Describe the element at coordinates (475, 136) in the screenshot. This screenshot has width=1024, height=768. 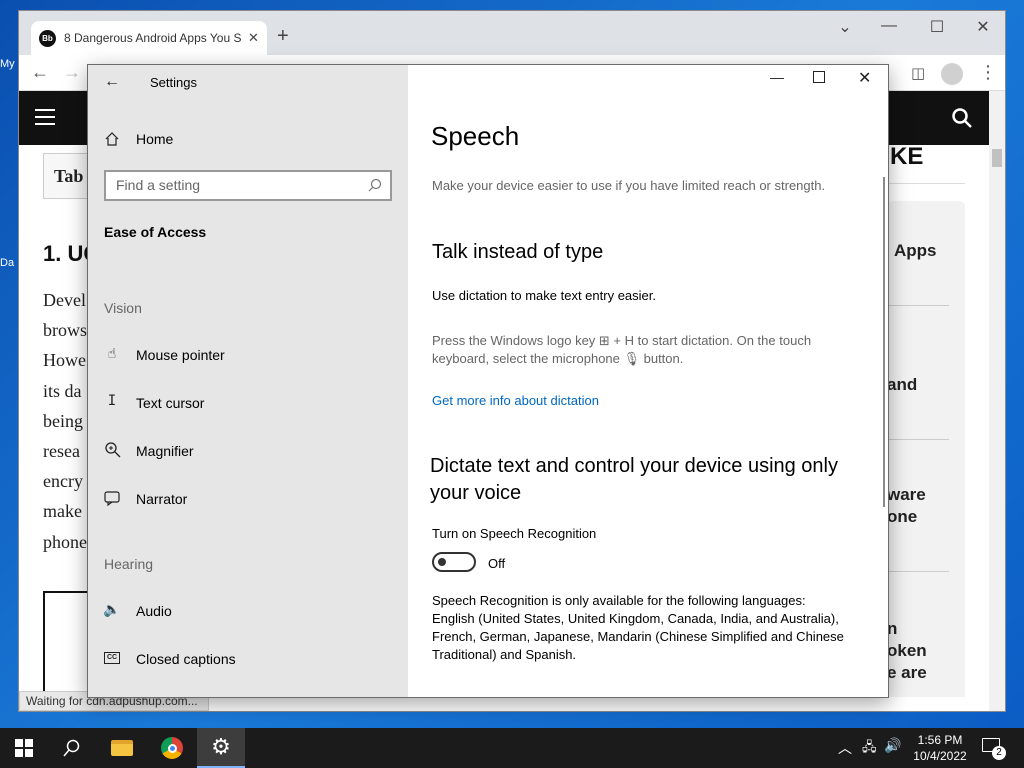
I see `page-title: Speech` at that location.